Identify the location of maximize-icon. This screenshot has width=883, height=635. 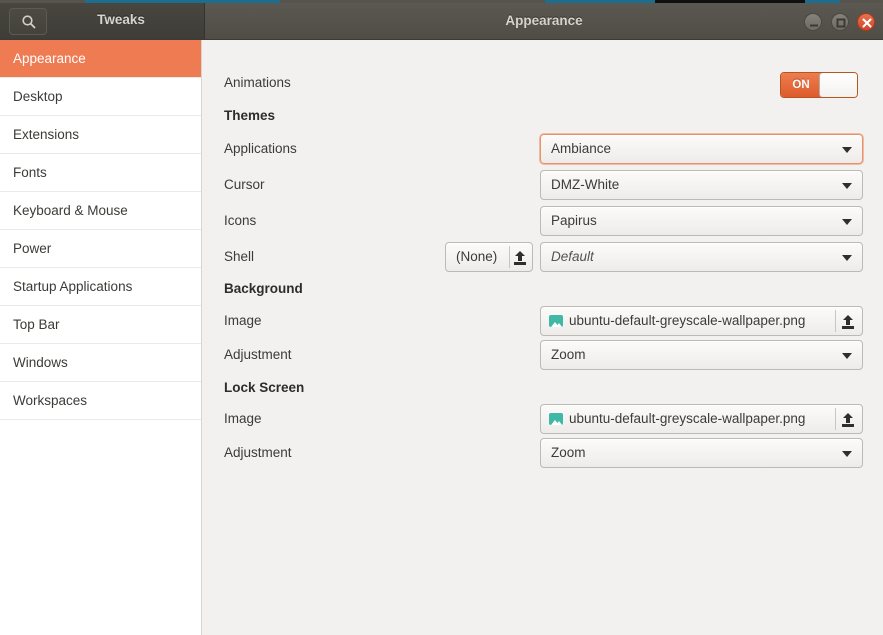
(840, 22).